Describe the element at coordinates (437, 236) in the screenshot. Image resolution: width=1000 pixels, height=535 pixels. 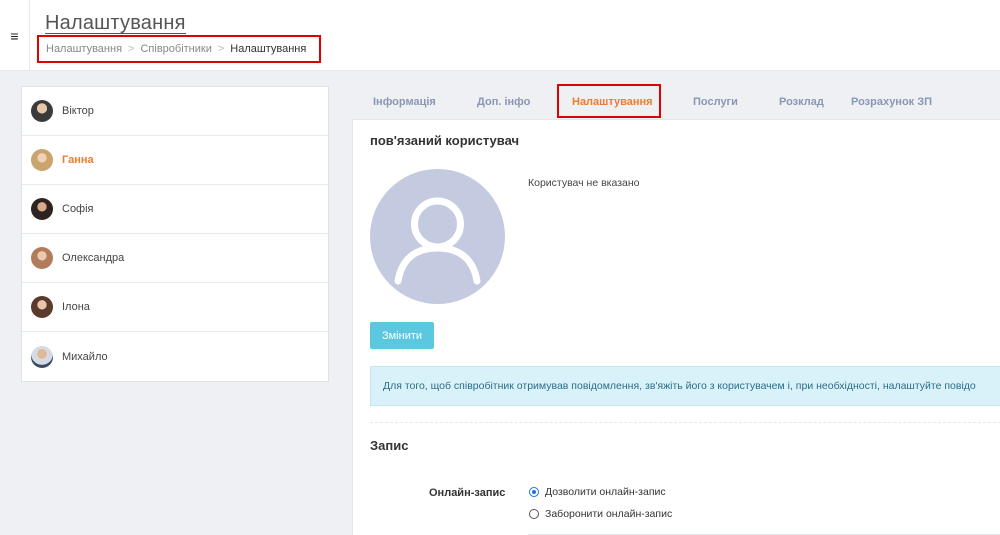
I see `user-placeholder-icon` at that location.